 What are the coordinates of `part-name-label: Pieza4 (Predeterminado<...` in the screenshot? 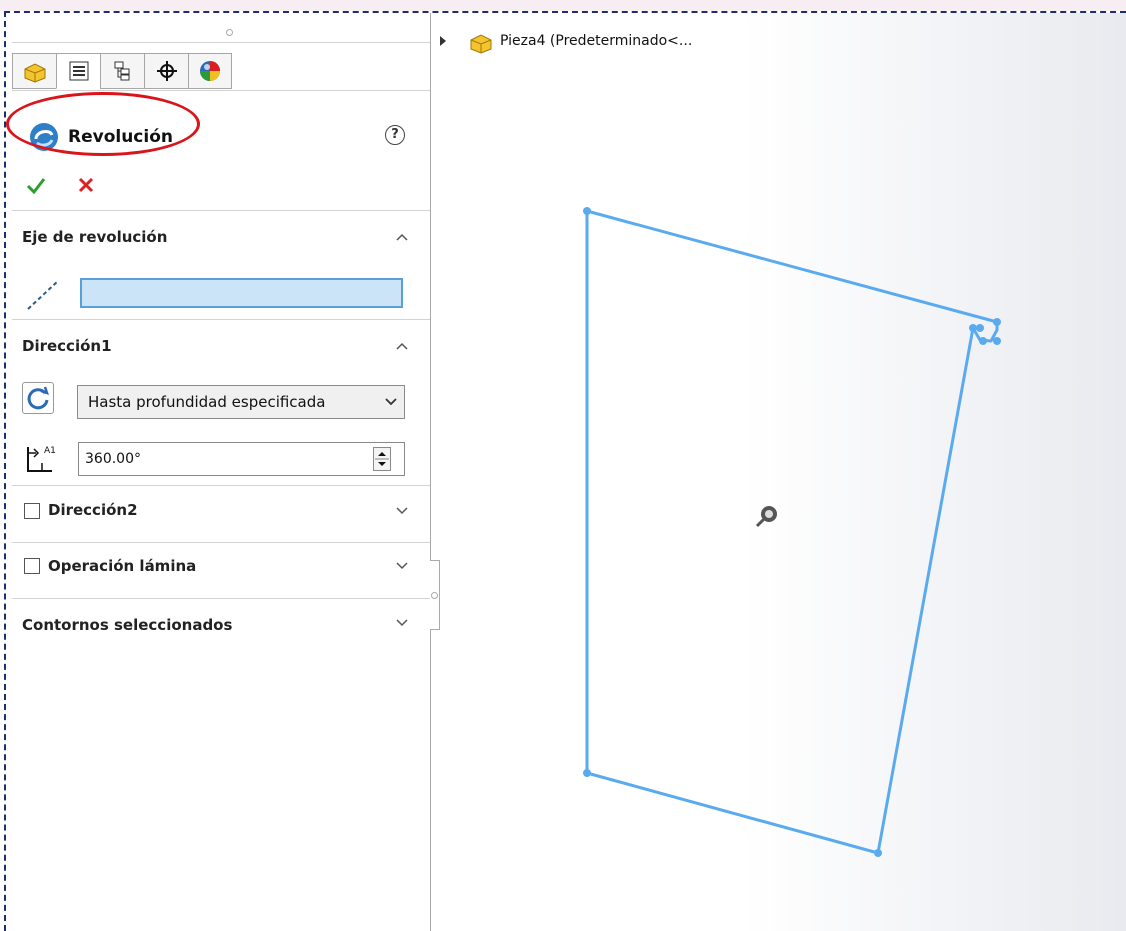 It's located at (596, 41).